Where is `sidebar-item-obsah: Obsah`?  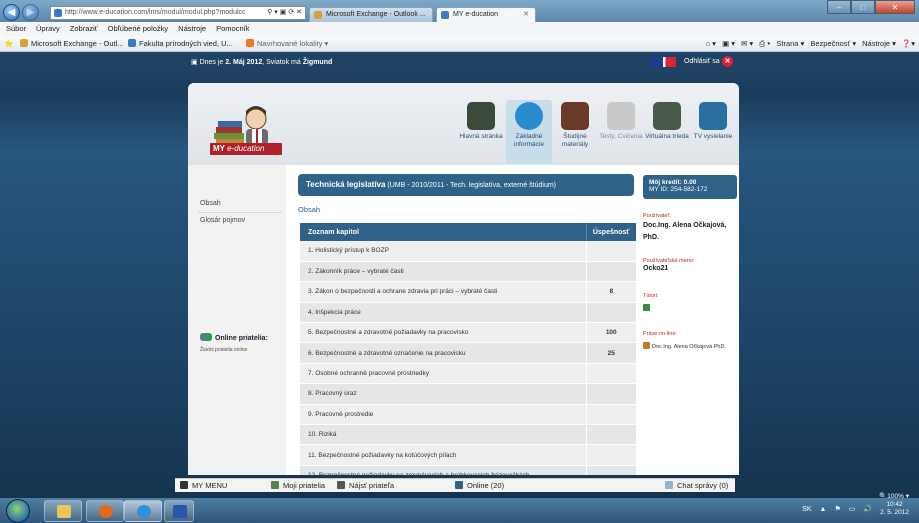
sidebar-item-obsah: Obsah is located at coordinates (210, 203).